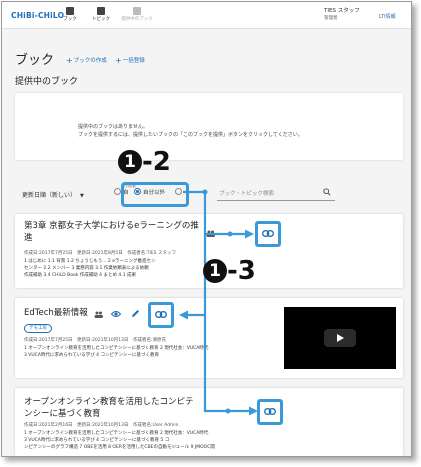 The height and width of the screenshot is (467, 421). I want to click on user-role: 管理者, so click(331, 18).